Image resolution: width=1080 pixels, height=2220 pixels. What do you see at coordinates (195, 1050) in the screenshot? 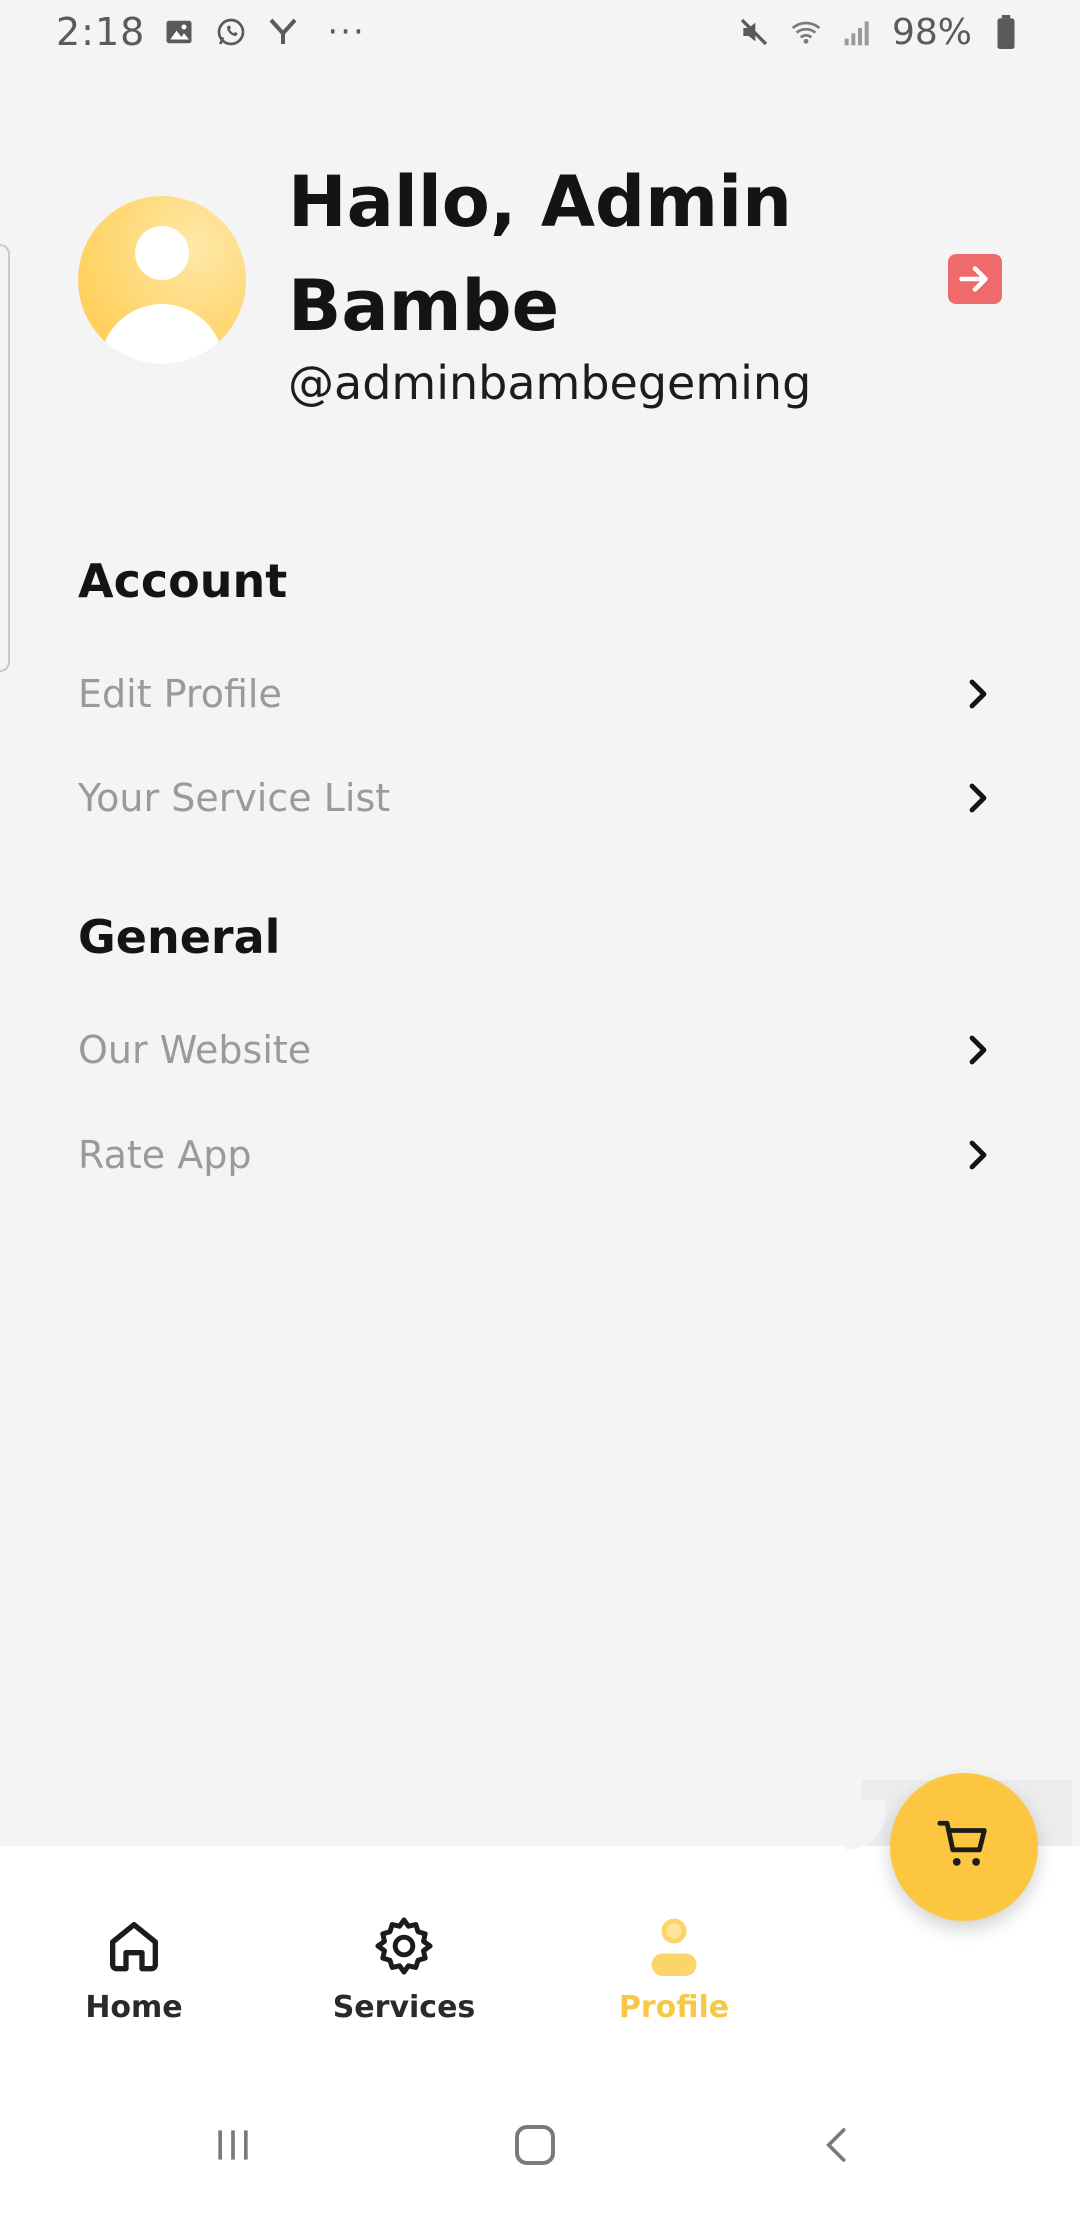
I see `menu-item-label: Our Website` at bounding box center [195, 1050].